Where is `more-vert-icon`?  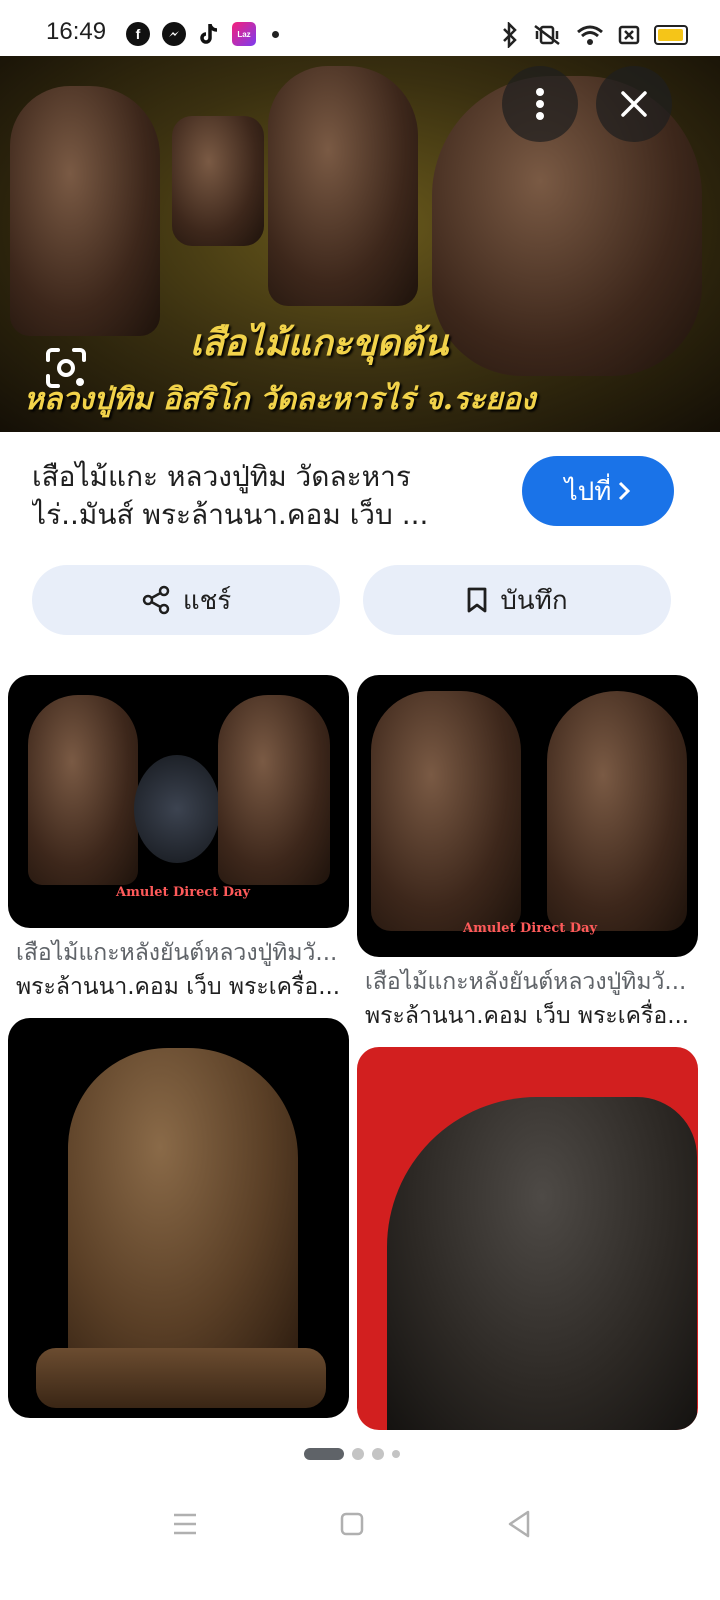
more-vert-icon is located at coordinates (540, 104).